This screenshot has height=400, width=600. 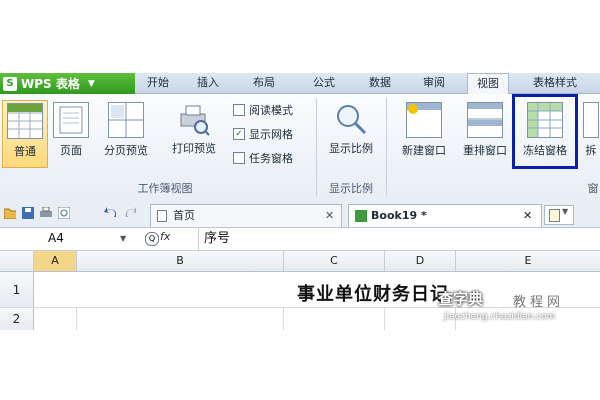 I want to click on new-window-icon, so click(x=424, y=120).